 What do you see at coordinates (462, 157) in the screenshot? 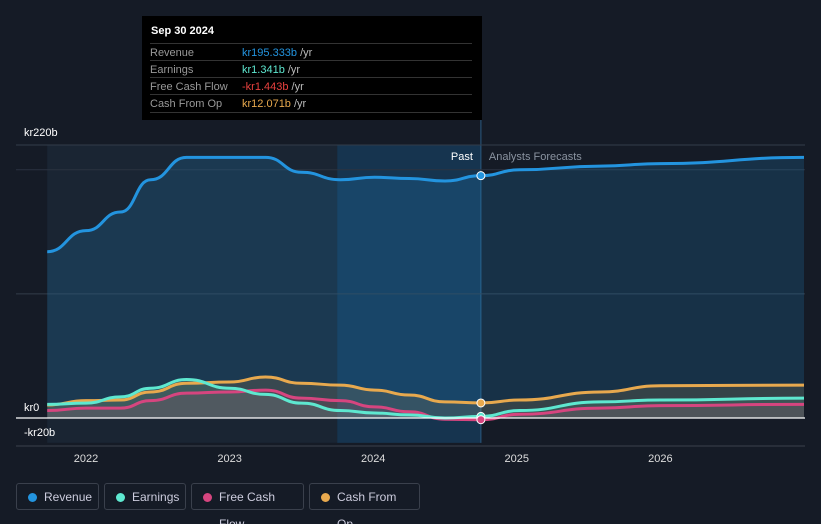
I see `past-label: Past` at bounding box center [462, 157].